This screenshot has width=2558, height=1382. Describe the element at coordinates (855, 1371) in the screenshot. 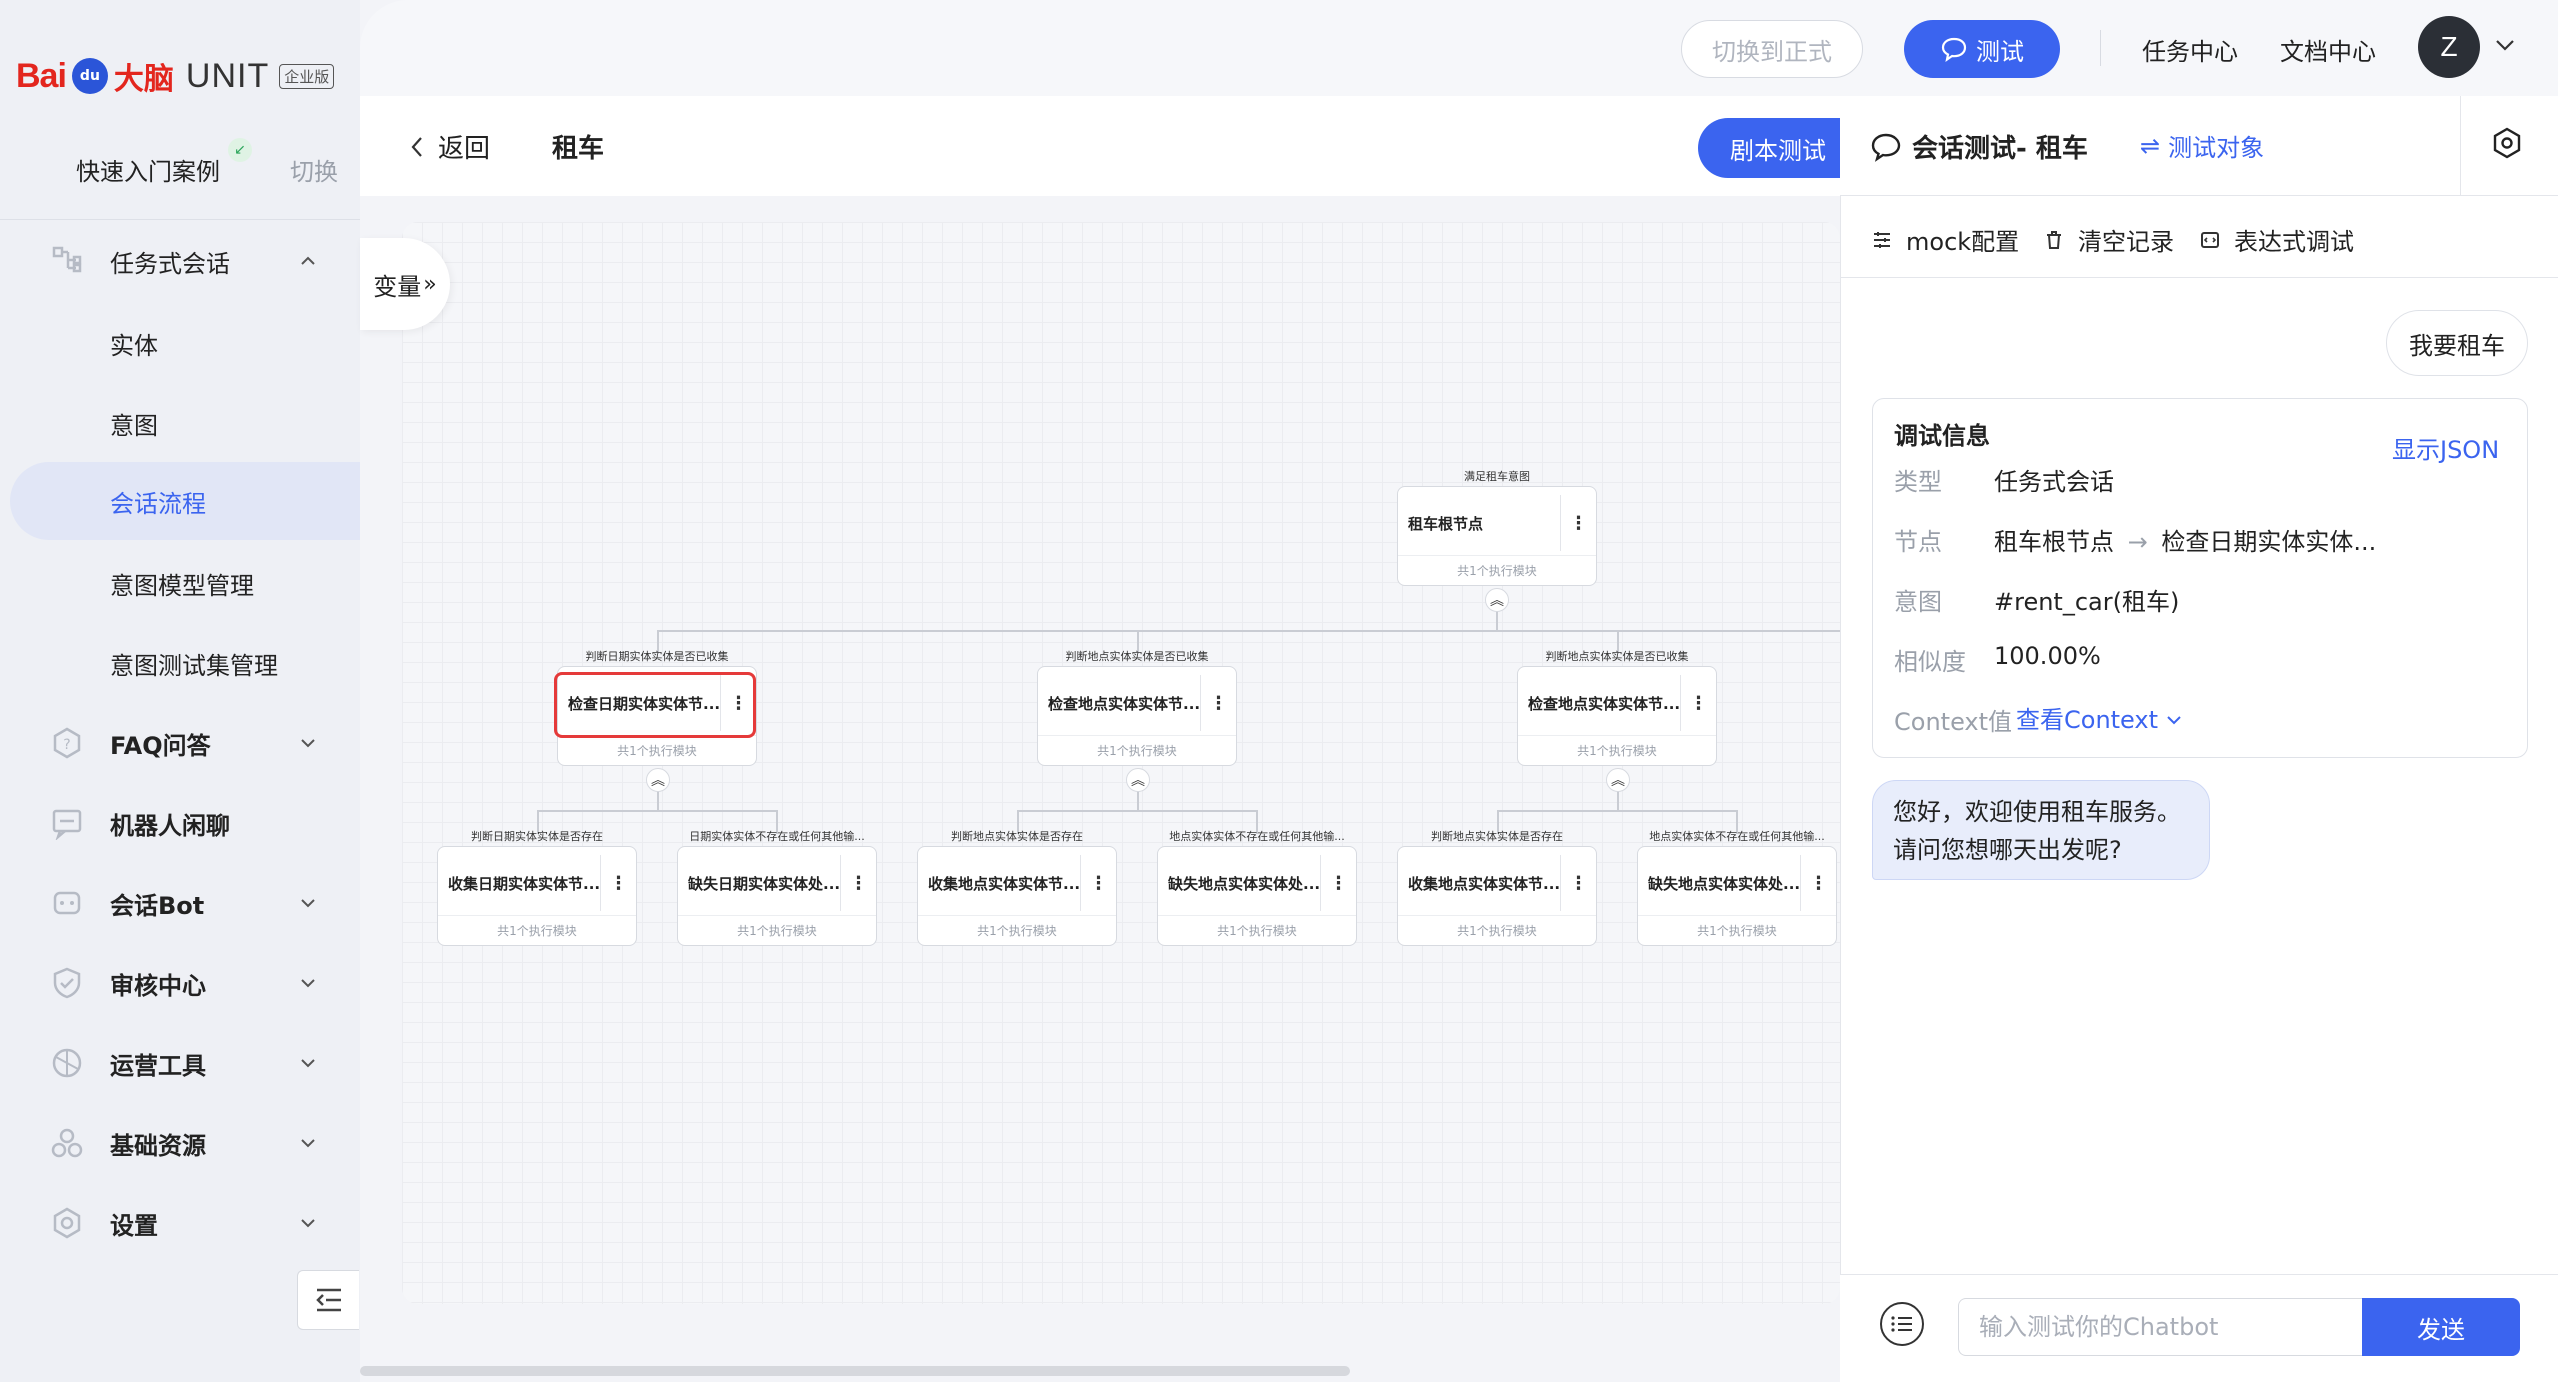

I see `horizontal-scrollbar` at that location.